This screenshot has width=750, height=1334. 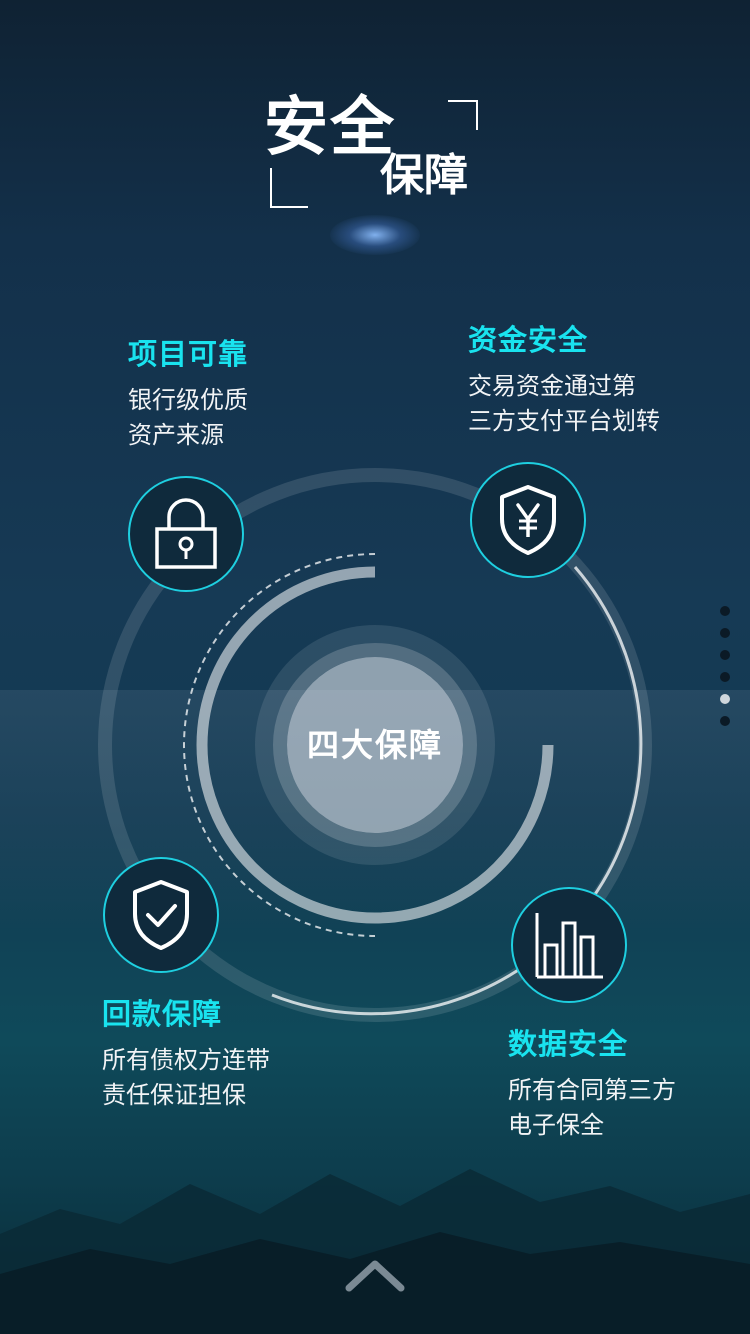 What do you see at coordinates (188, 354) in the screenshot?
I see `feature-project-title: 项目可靠` at bounding box center [188, 354].